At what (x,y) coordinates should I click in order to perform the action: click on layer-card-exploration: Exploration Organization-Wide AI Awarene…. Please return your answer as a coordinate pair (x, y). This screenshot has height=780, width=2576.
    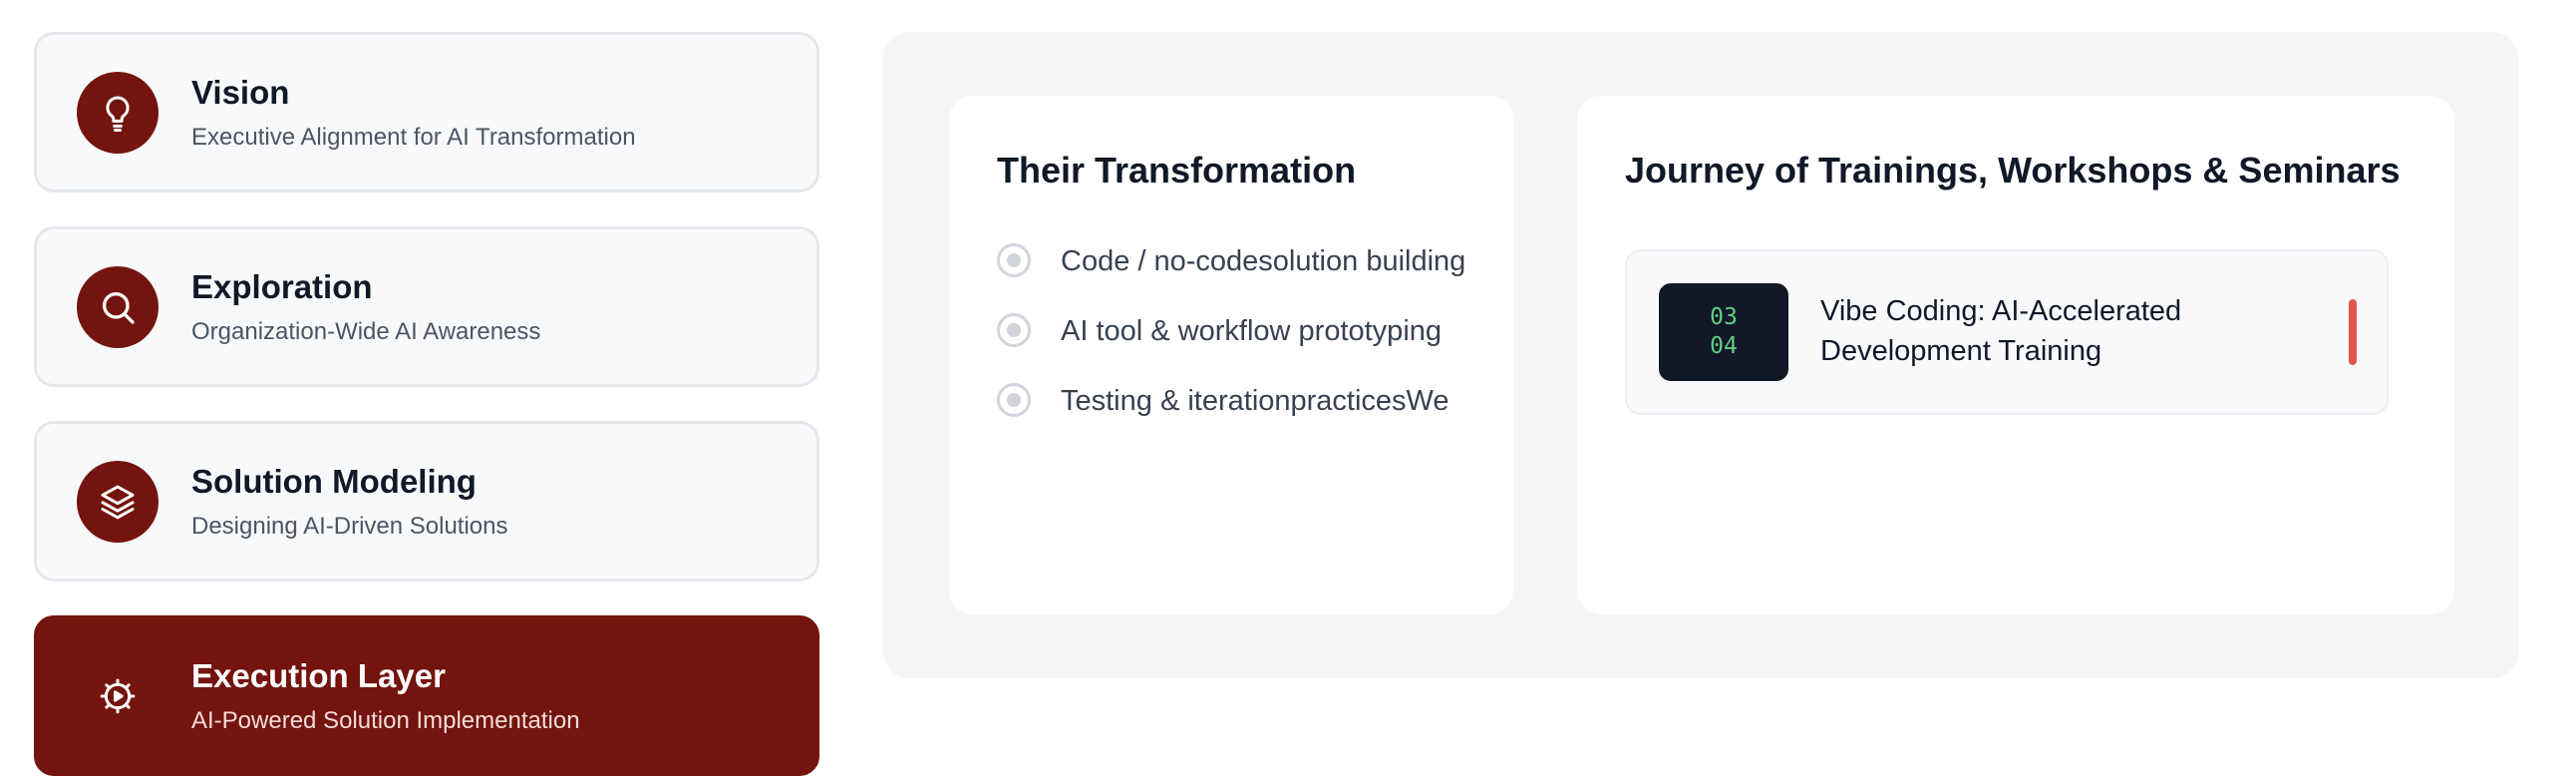
    Looking at the image, I should click on (426, 306).